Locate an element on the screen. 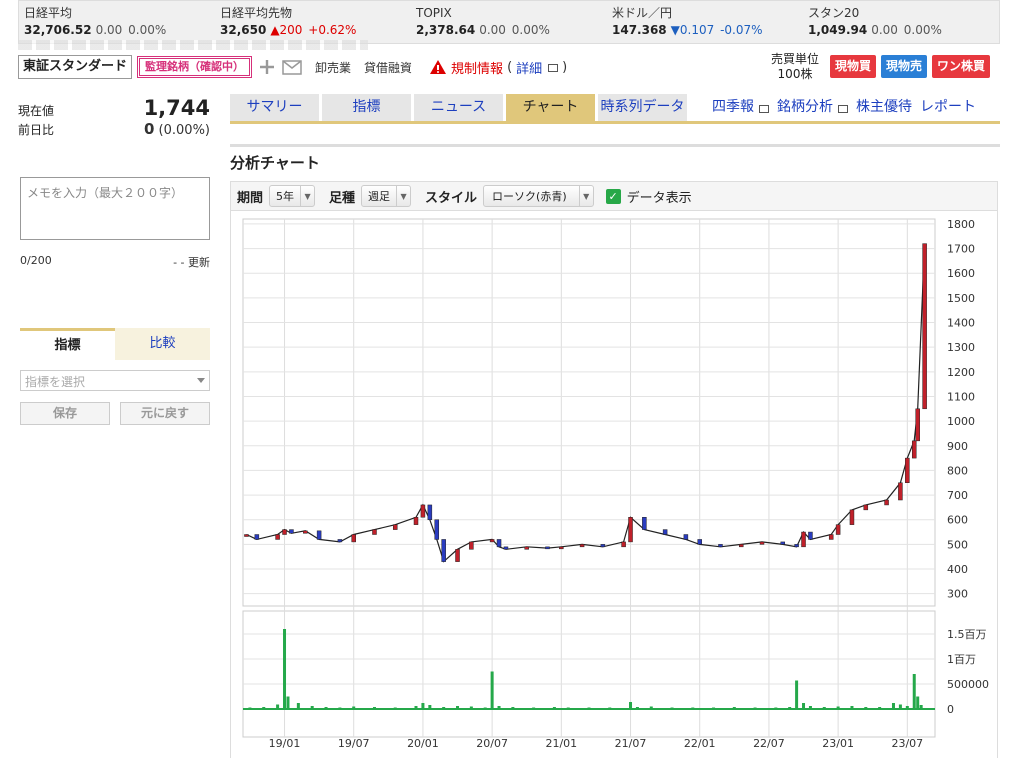 This screenshot has height=758, width=1009. y-tick-label: 800 is located at coordinates (957, 470).